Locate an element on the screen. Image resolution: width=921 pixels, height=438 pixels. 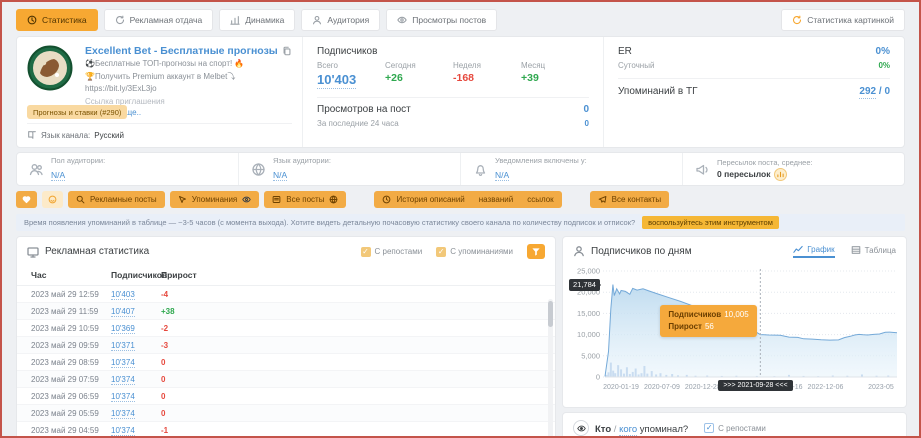
x-axis-tick: 2020-01-19 is located at coordinates (621, 387).